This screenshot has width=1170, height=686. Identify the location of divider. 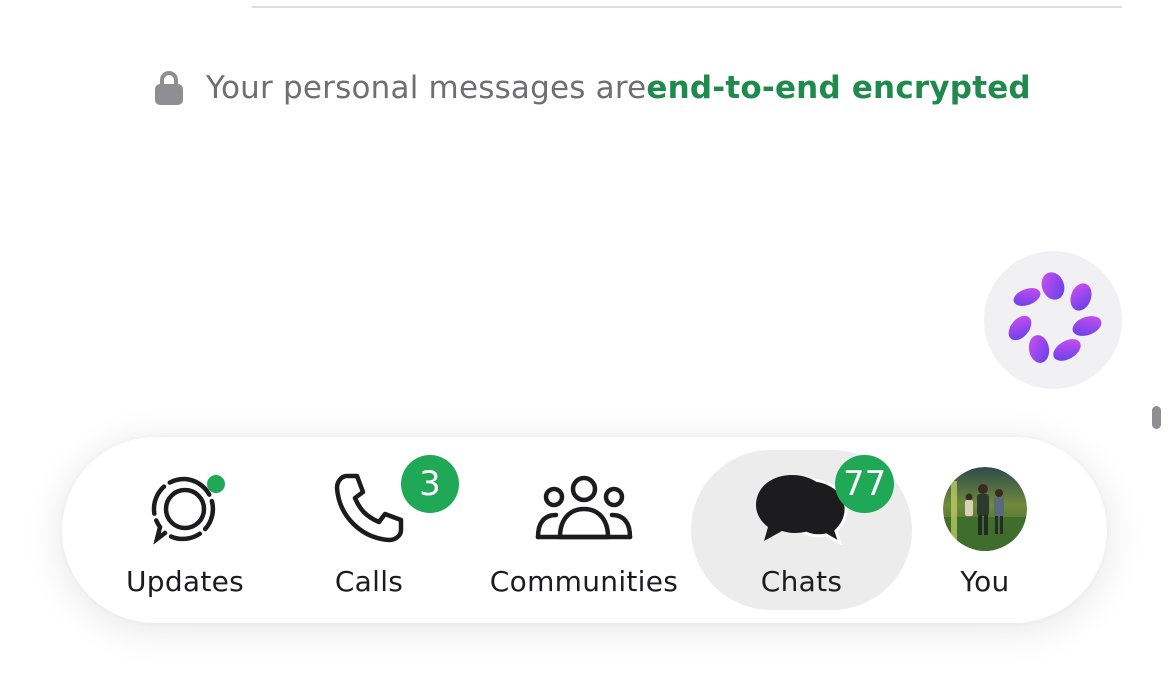
(687, 7).